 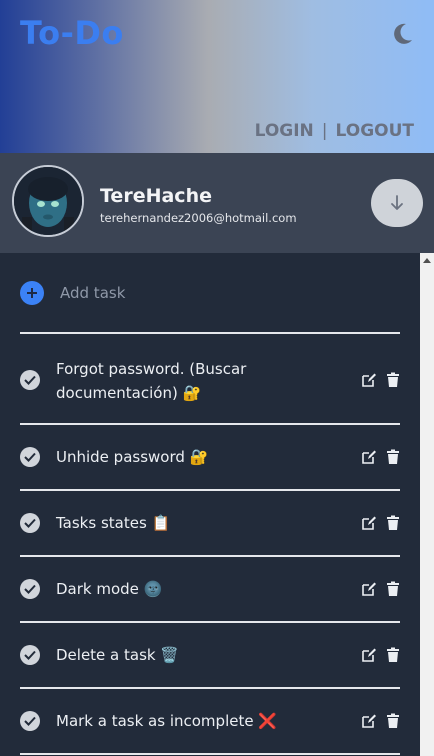 I want to click on task-text: Mark a task as incomplete ❌, so click(x=167, y=721).